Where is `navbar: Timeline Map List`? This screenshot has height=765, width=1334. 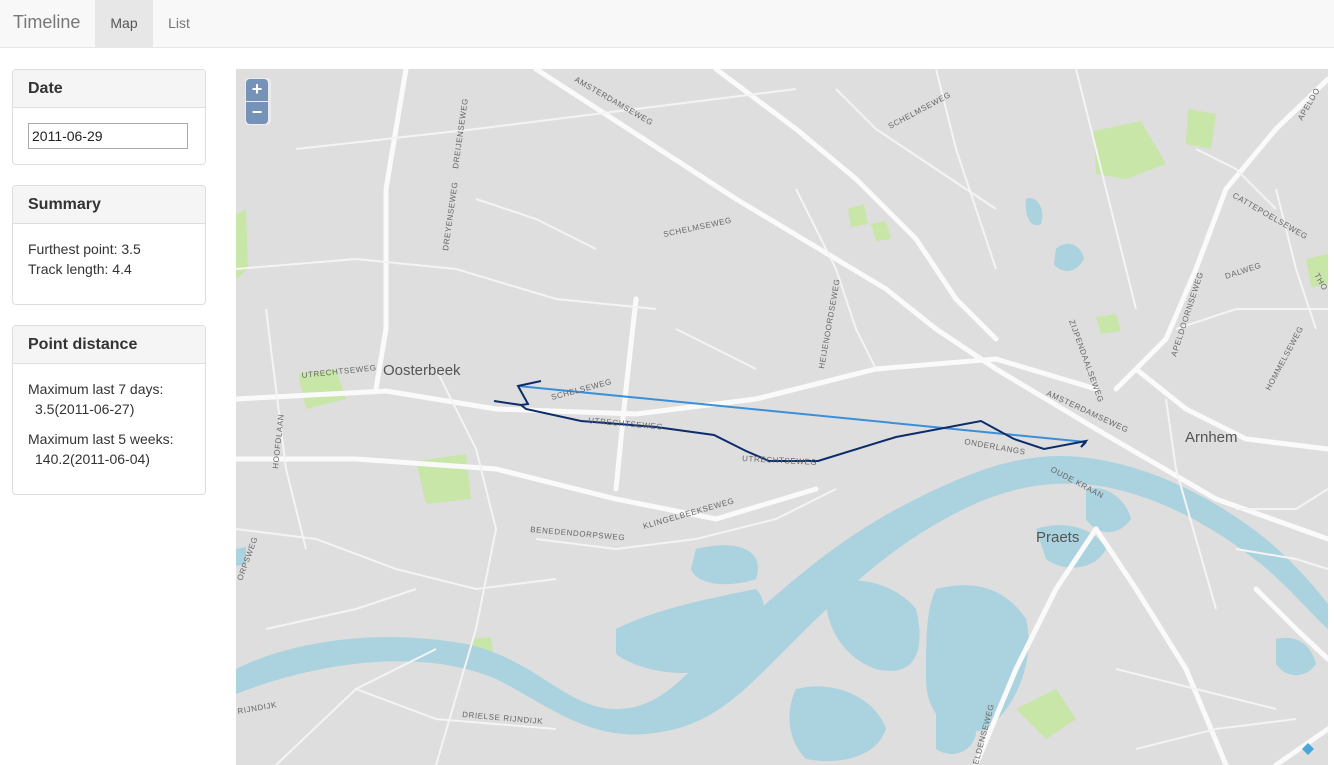 navbar: Timeline Map List is located at coordinates (667, 24).